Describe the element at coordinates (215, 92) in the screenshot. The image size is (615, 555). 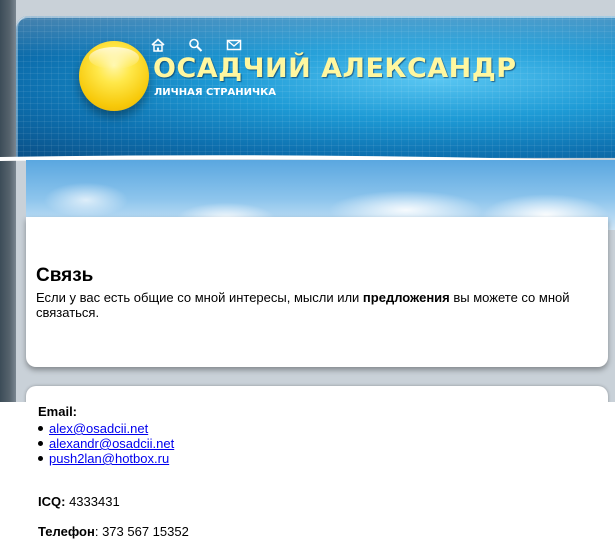
I see `site-subtitle: ЛИЧНАЯ СТРАНИЧКА` at that location.